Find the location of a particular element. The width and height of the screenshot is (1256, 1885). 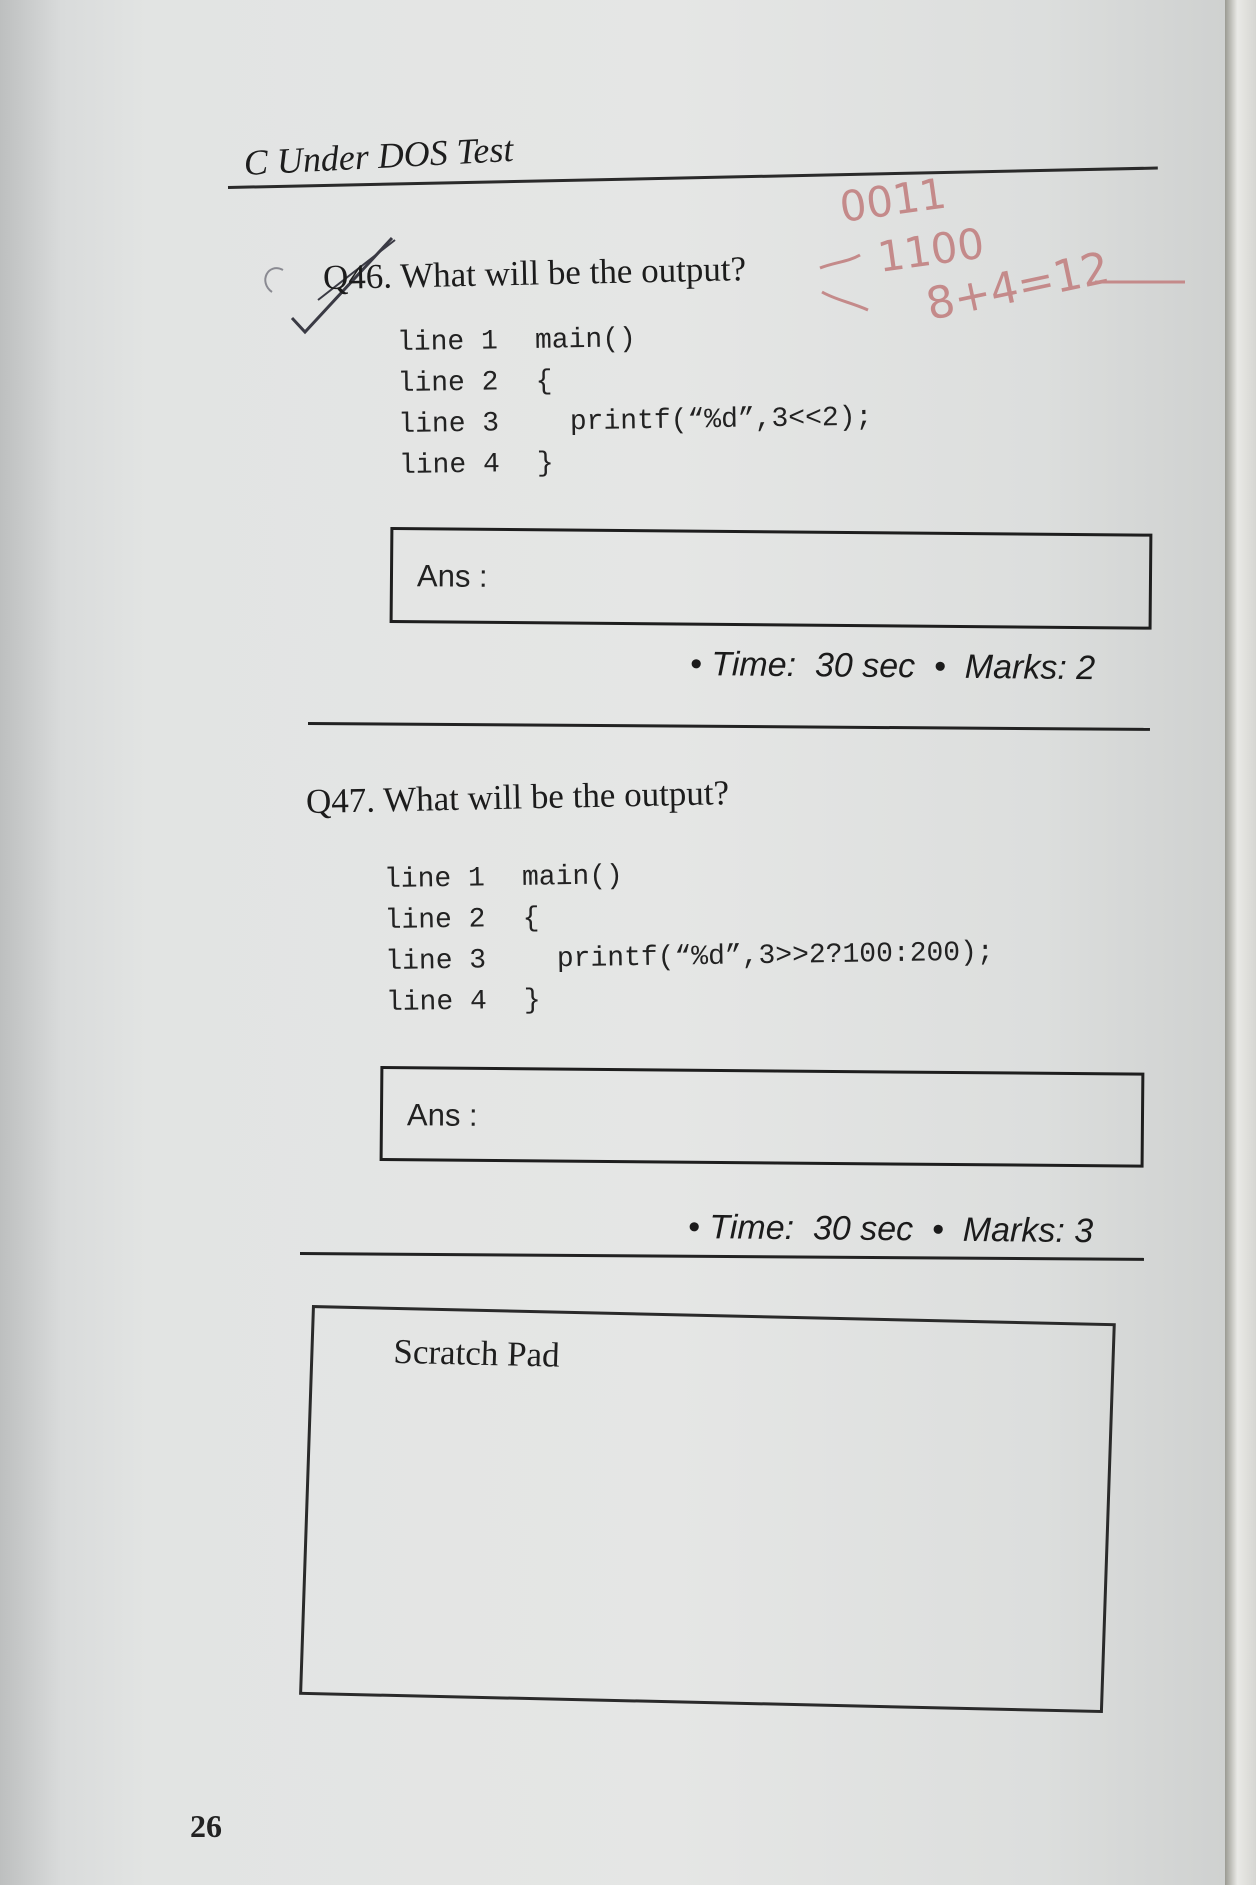

question-47-answer-box: Ans : is located at coordinates (762, 1117).